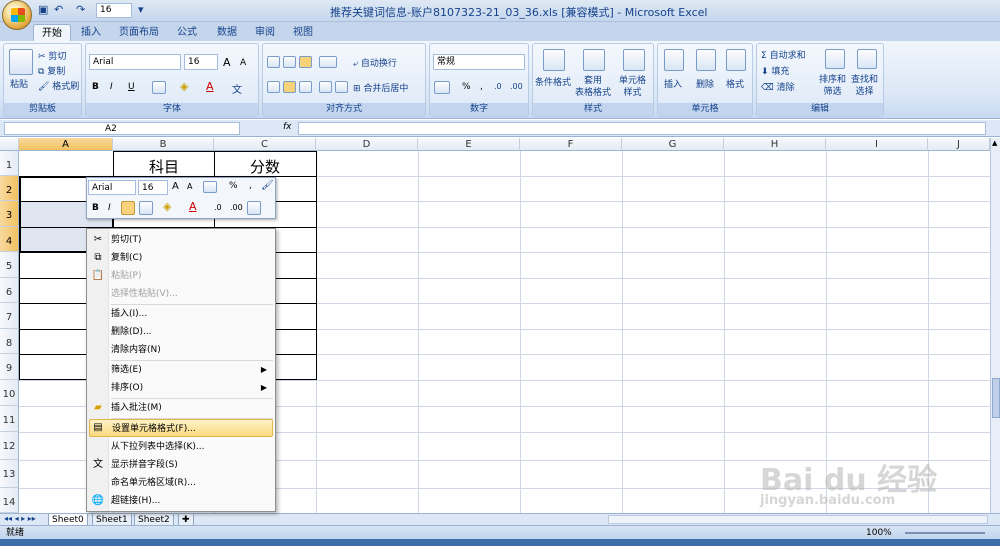  What do you see at coordinates (864, 86) in the screenshot?
I see `find-select-button: 查找和 选择` at bounding box center [864, 86].